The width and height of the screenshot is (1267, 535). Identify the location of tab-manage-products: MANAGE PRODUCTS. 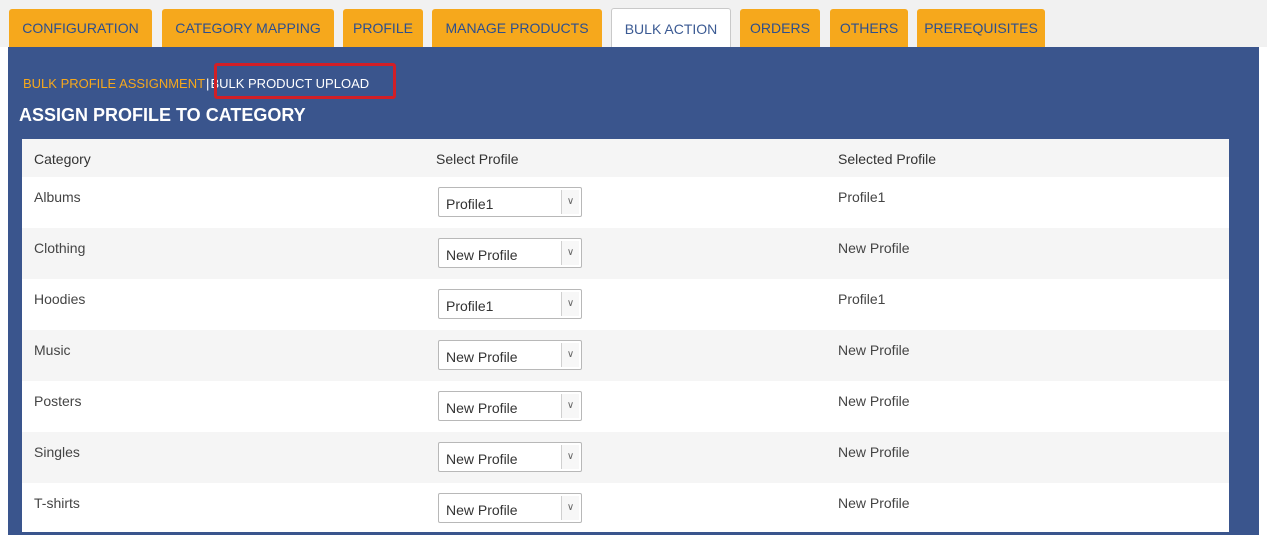
(517, 28).